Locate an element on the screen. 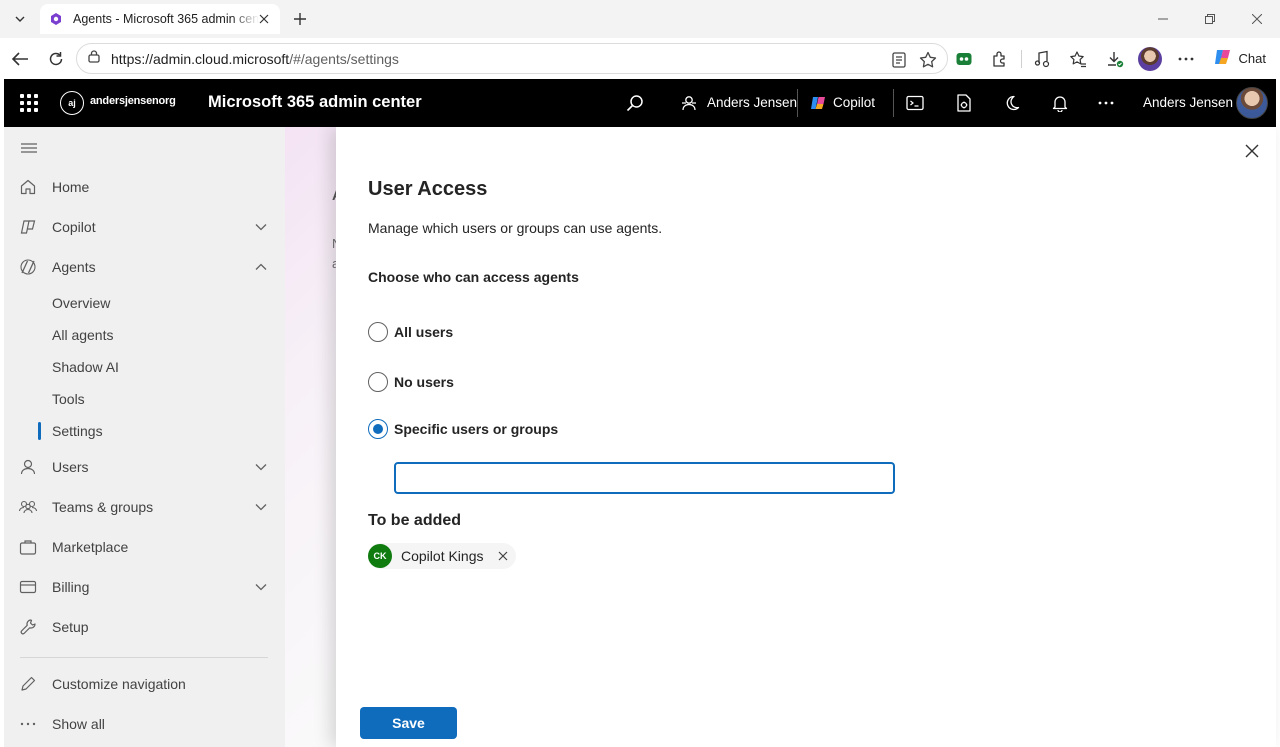  tab-close-icon is located at coordinates (264, 19).